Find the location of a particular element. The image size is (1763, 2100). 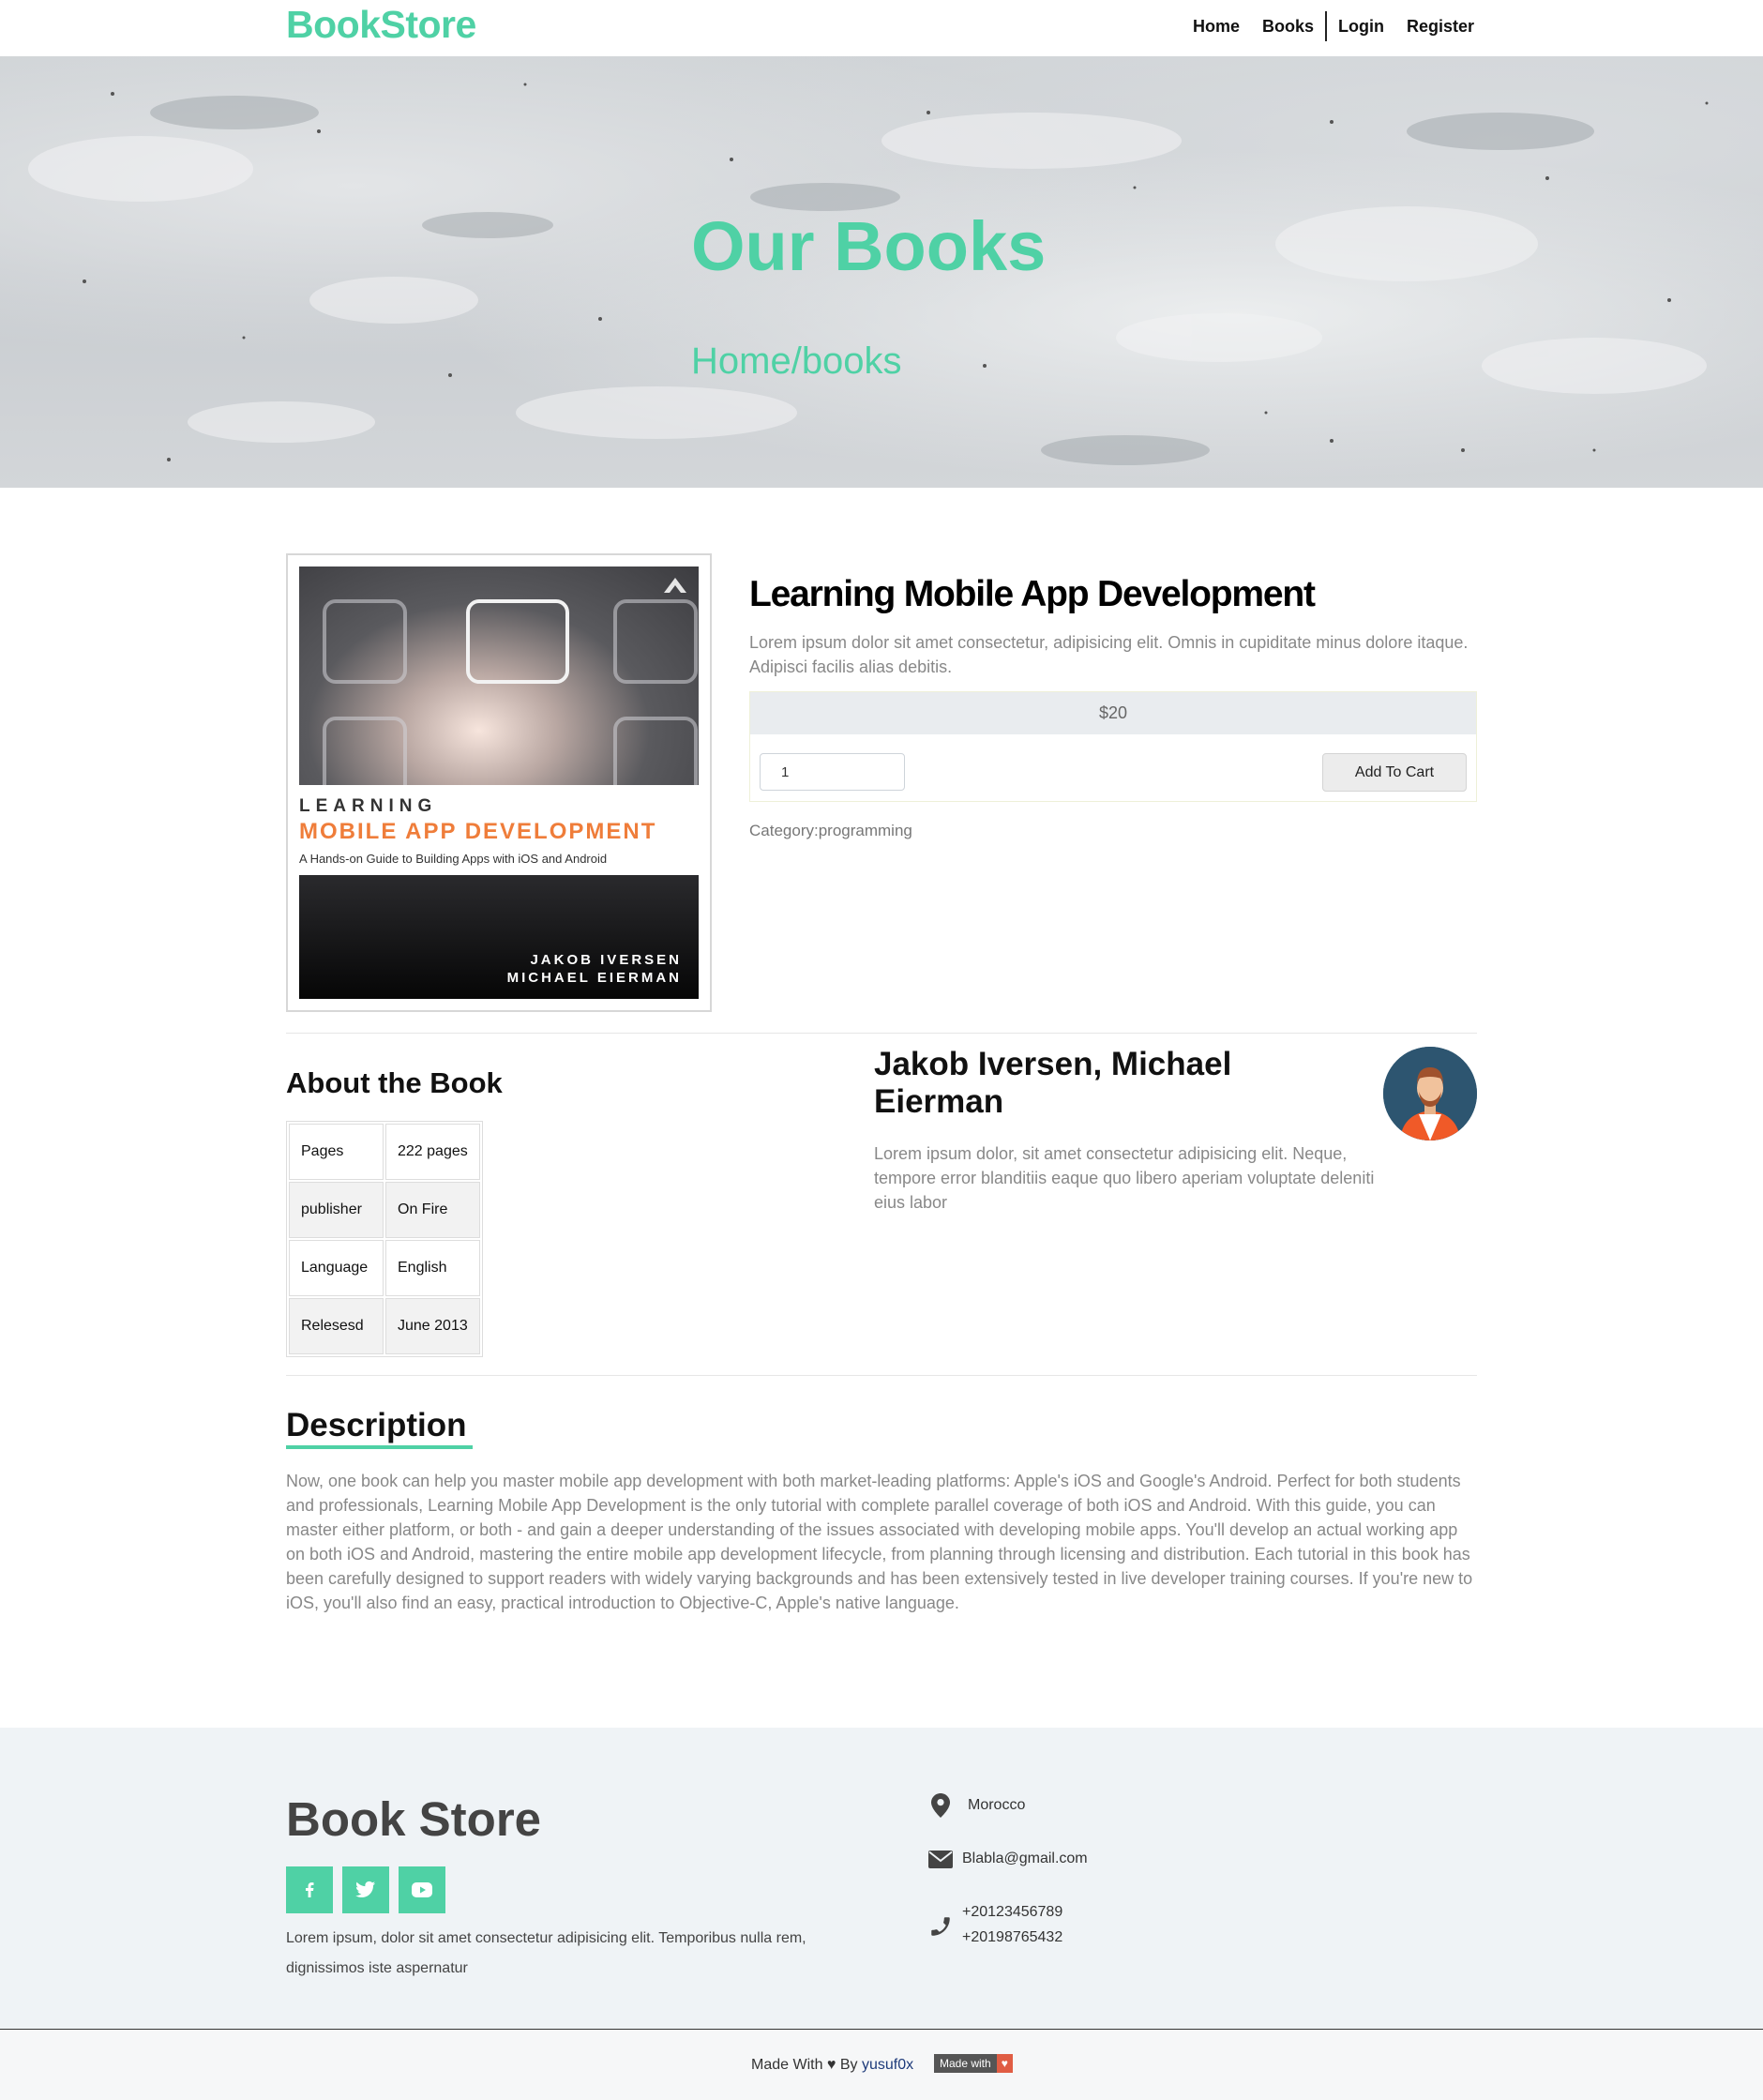

contact-email: Blabla@gmail.com is located at coordinates (1025, 1859).